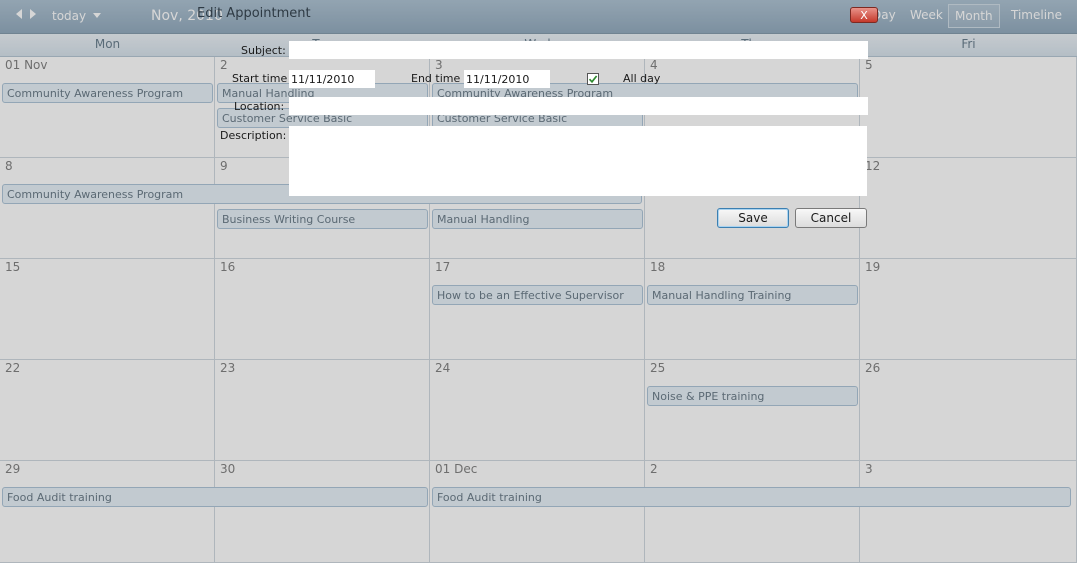 The image size is (1077, 563). I want to click on close-icon: X, so click(864, 15).